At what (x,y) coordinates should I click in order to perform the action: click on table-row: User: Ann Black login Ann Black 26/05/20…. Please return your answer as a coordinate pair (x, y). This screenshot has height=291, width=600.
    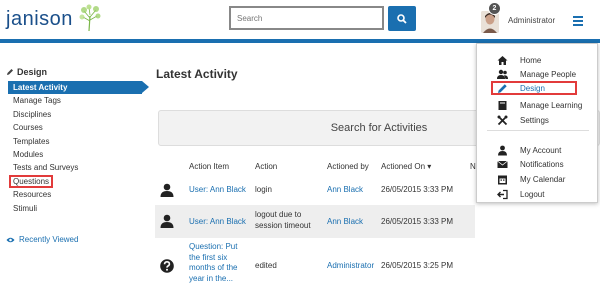
    Looking at the image, I should click on (315, 190).